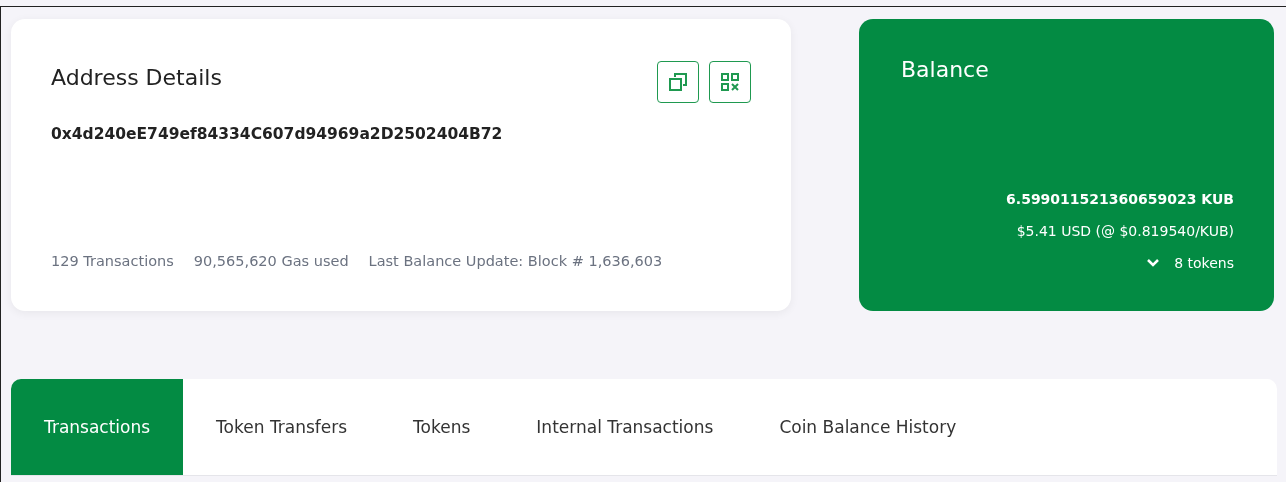  I want to click on card-title: Address Details, so click(136, 77).